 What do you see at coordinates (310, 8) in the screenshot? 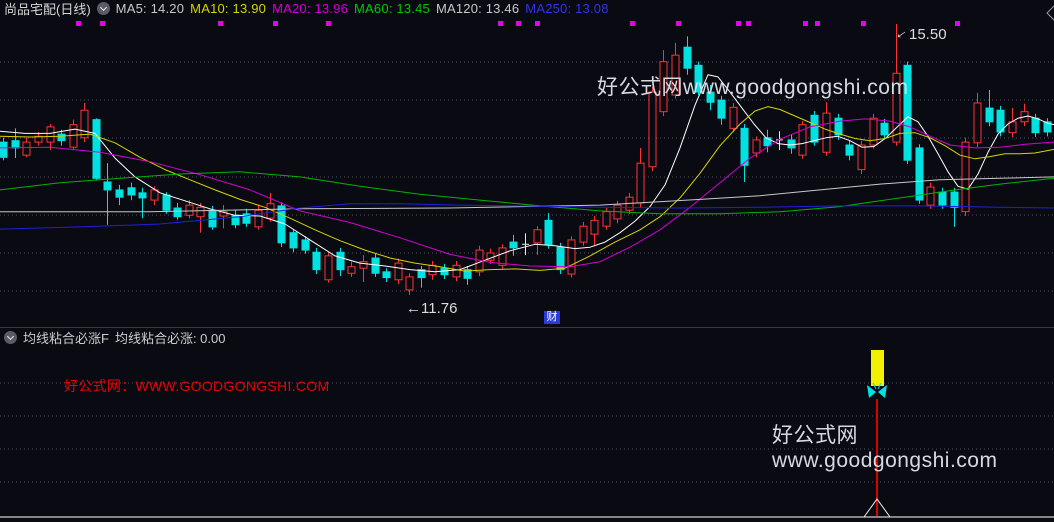
I see `ma20-label: MA20: 13.96` at bounding box center [310, 8].